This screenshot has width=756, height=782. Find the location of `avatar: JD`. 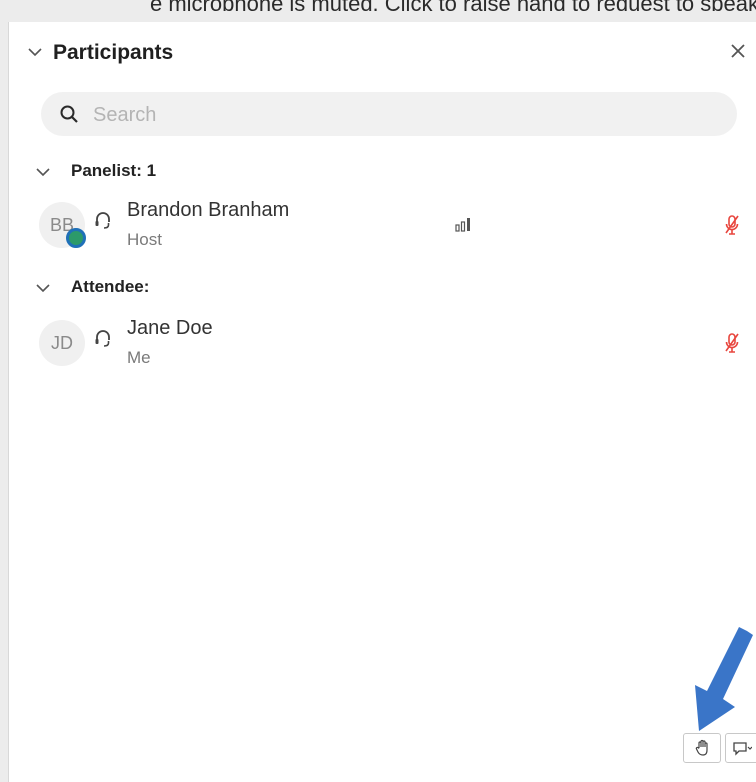

avatar: JD is located at coordinates (62, 343).